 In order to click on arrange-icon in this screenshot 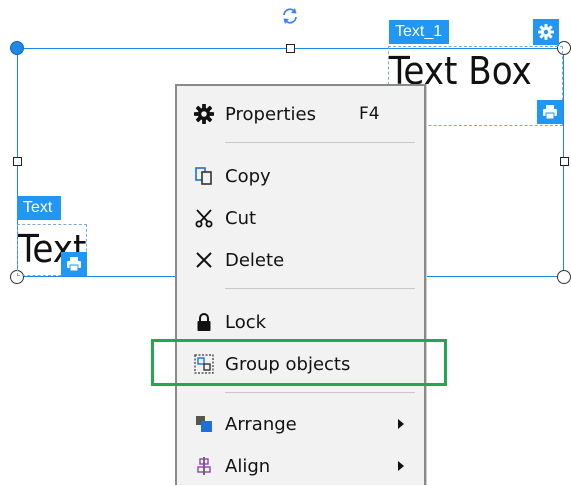, I will do `click(204, 424)`.